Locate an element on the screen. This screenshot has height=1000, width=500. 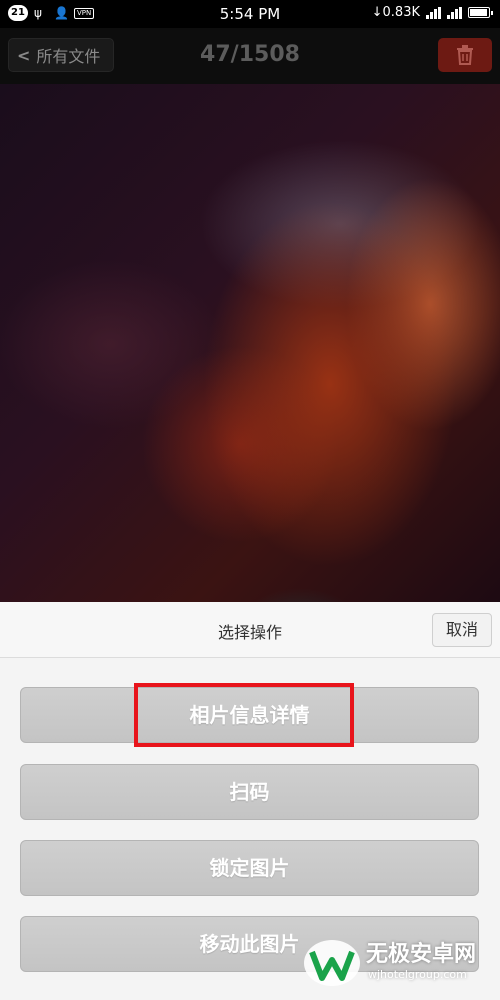
status-bar: 21 ψ 👤 VPN 5:54 PM ↓0.83K is located at coordinates (250, 14).